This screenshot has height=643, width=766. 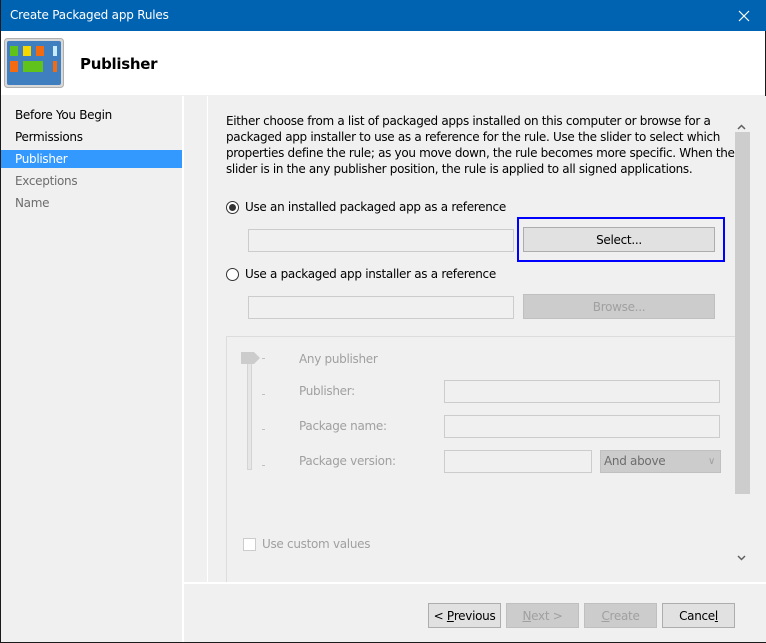 I want to click on close-icon, so click(x=744, y=15).